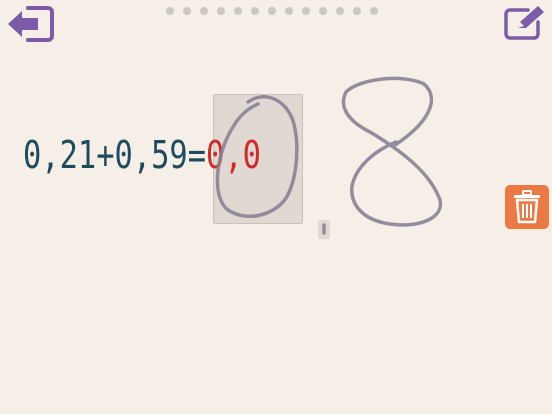 This screenshot has width=552, height=414. I want to click on edit-button, so click(525, 23).